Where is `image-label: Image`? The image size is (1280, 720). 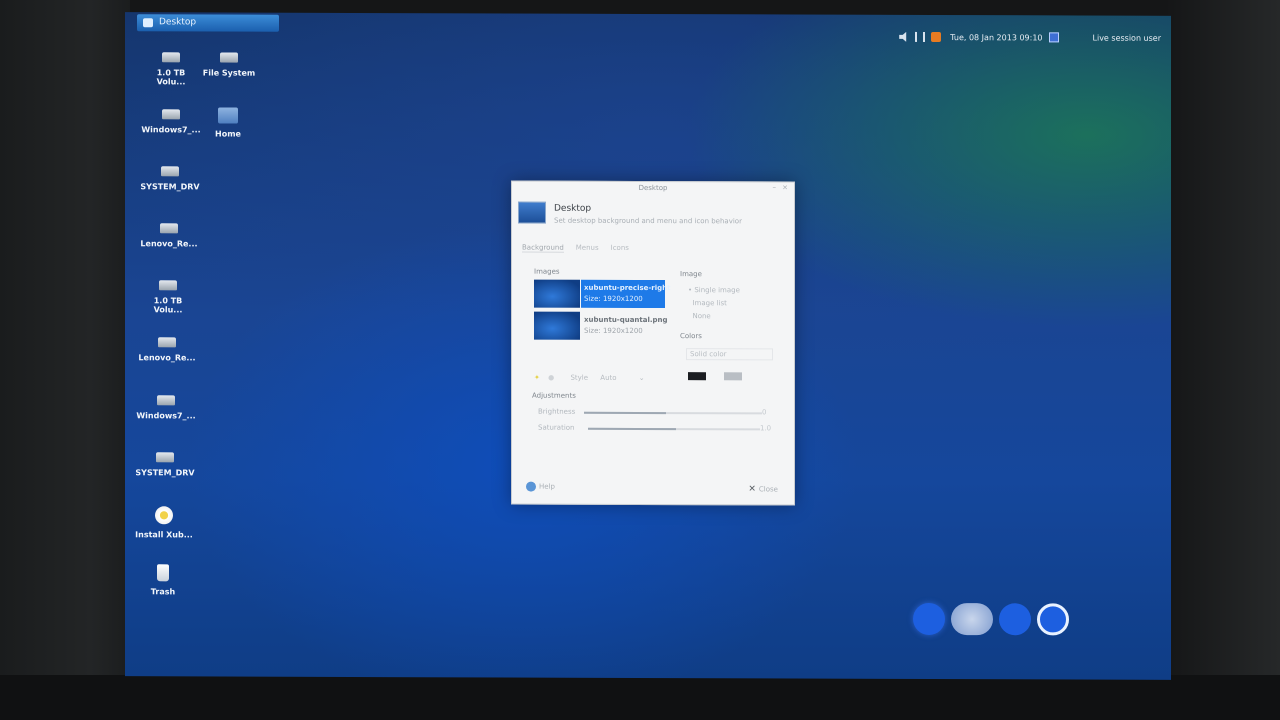 image-label: Image is located at coordinates (691, 274).